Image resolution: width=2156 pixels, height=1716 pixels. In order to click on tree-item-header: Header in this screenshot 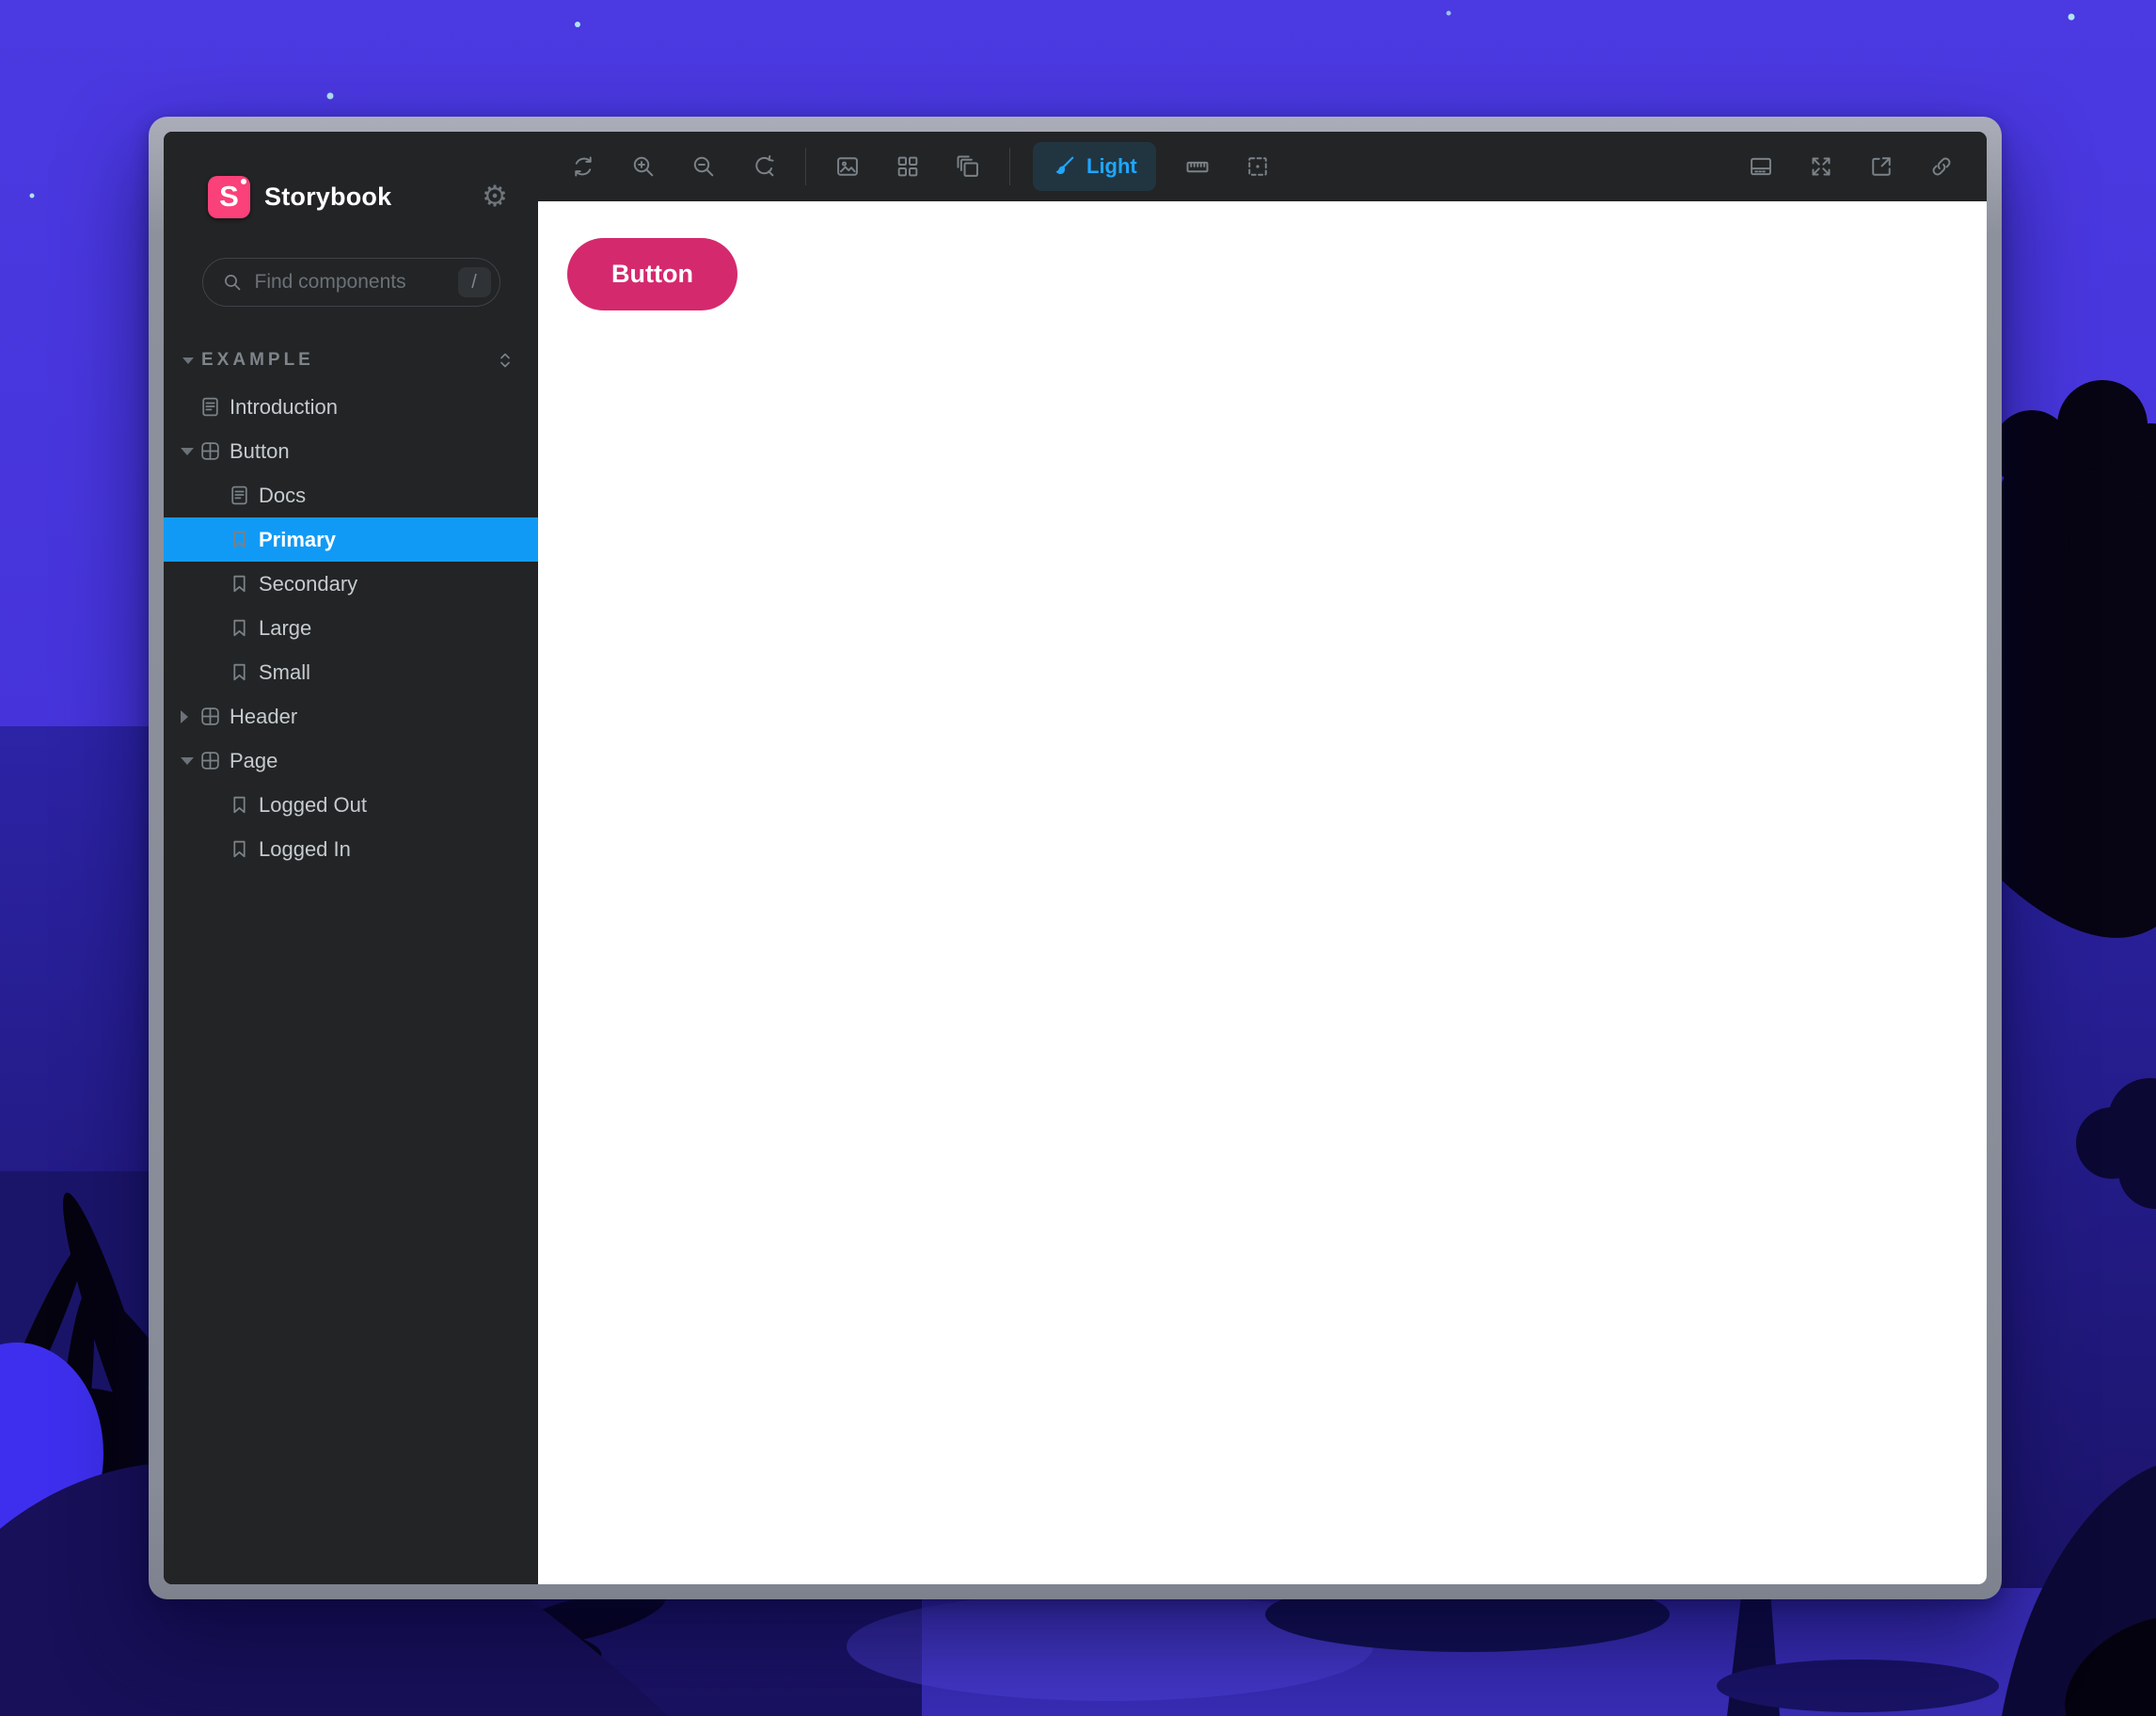, I will do `click(351, 716)`.